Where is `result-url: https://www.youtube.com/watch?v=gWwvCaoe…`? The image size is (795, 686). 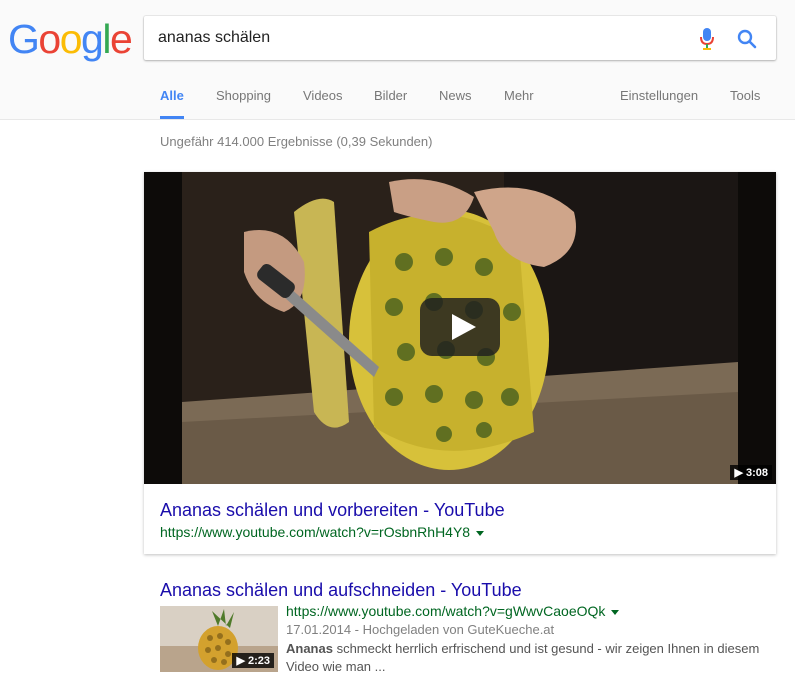 result-url: https://www.youtube.com/watch?v=gWwvCaoe… is located at coordinates (453, 611).